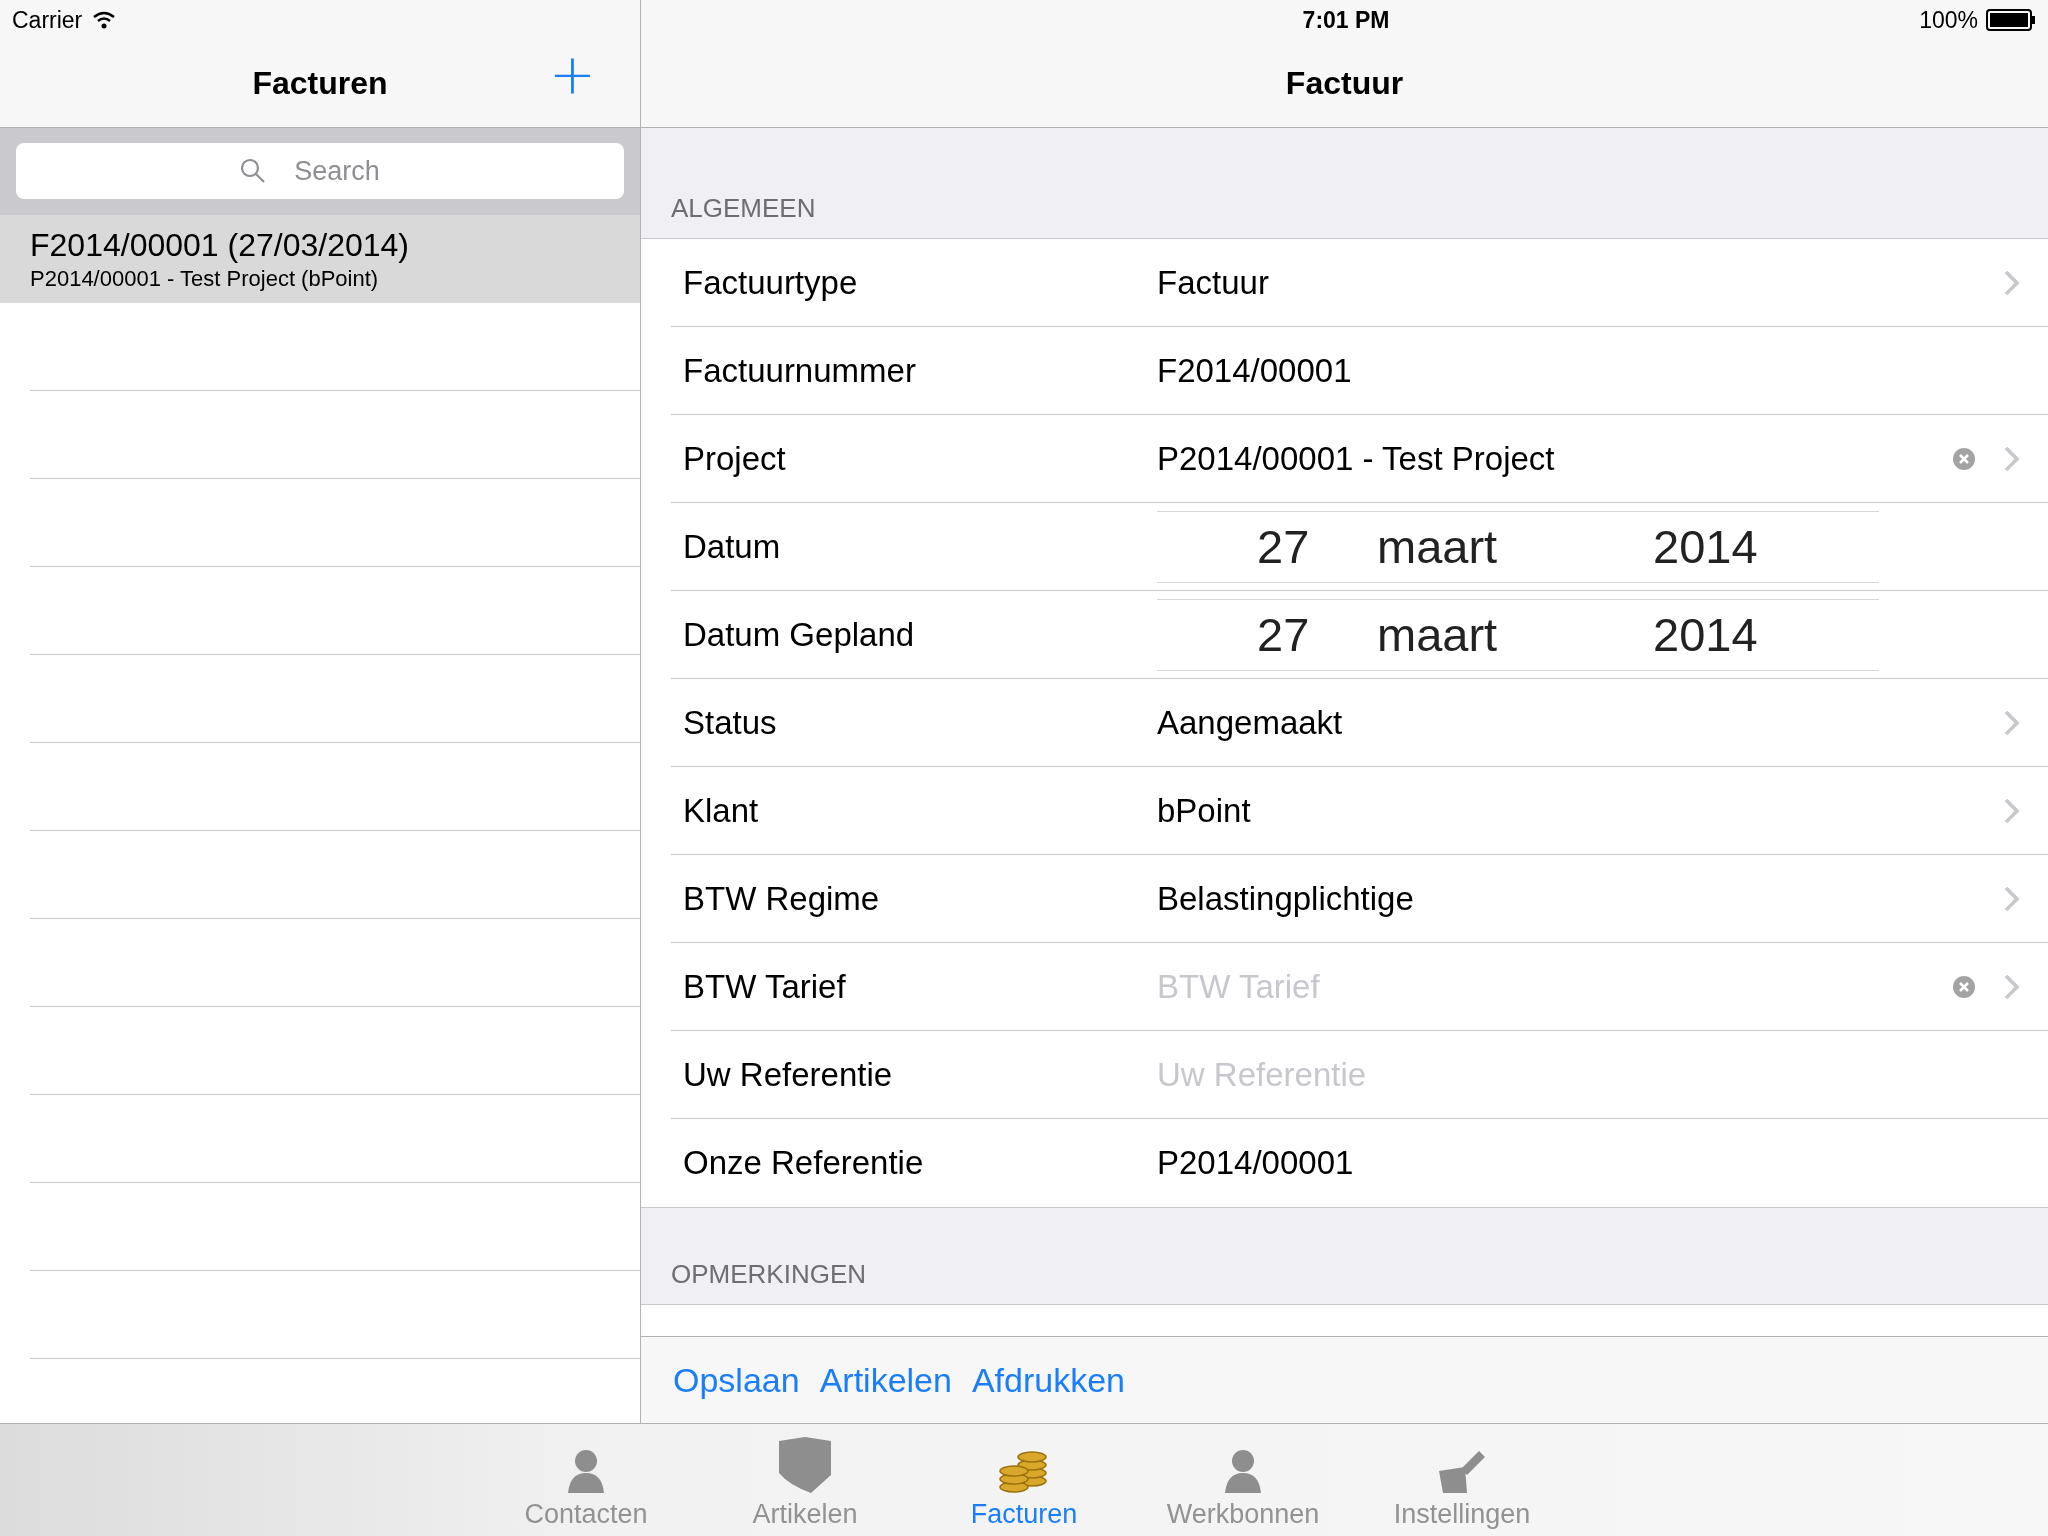 Image resolution: width=2048 pixels, height=1536 pixels. I want to click on item-title: F2014/00001 (27/03/2014), so click(220, 245).